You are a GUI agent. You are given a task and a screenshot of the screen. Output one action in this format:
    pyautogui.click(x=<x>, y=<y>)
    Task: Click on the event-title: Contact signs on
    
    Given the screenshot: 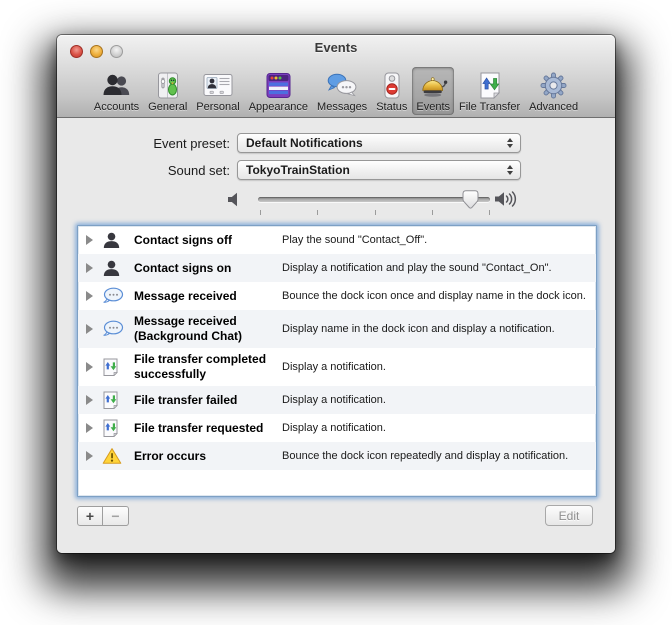 What is the action you would take?
    pyautogui.click(x=183, y=267)
    